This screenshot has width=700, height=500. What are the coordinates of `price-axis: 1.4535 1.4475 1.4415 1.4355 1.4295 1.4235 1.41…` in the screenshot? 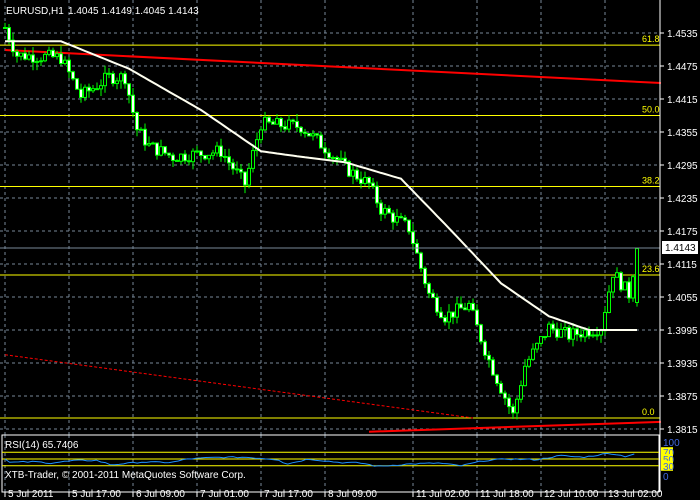 It's located at (679, 232).